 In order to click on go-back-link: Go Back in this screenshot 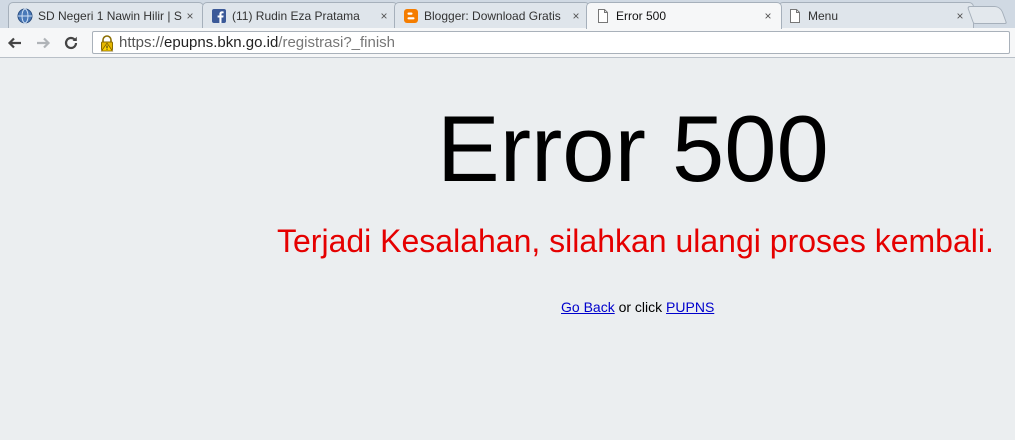, I will do `click(588, 307)`.